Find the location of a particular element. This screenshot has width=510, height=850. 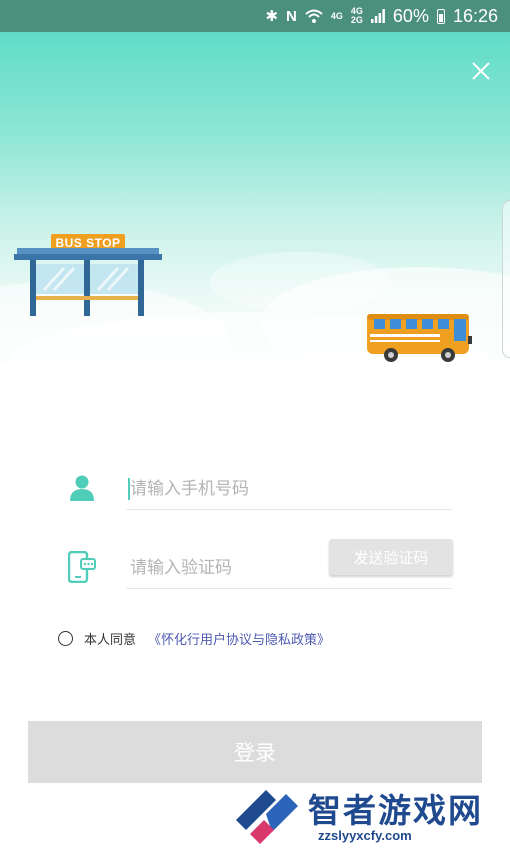

site-watermark: 智者游戏网 zzslyyxcfy.com is located at coordinates (370, 815).